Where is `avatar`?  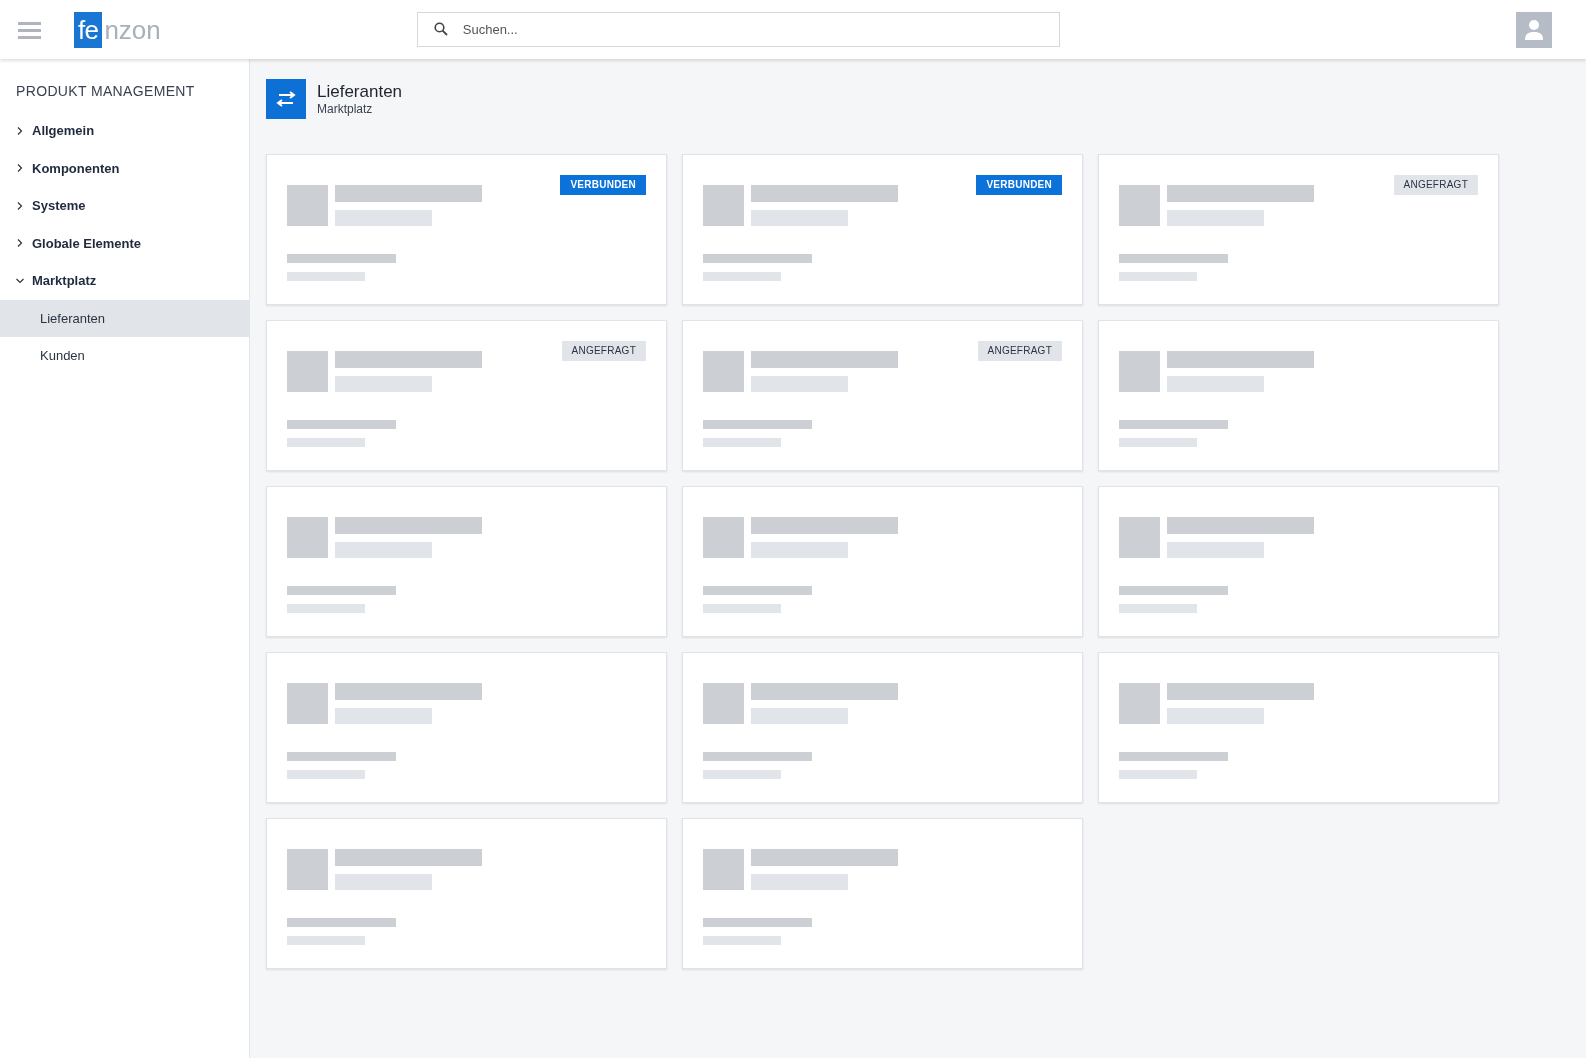
avatar is located at coordinates (1534, 29).